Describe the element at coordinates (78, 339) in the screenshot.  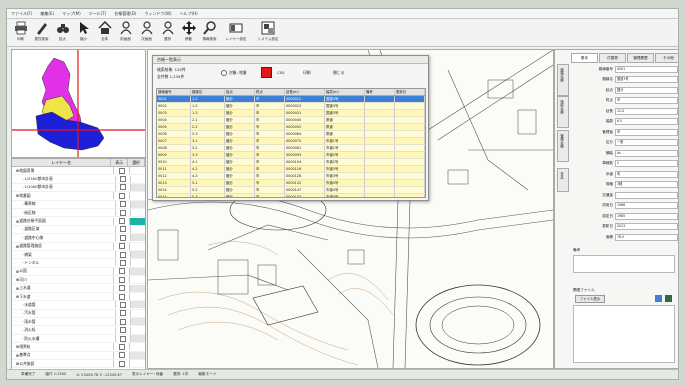
I see `layer-row: · 防火水槽` at that location.